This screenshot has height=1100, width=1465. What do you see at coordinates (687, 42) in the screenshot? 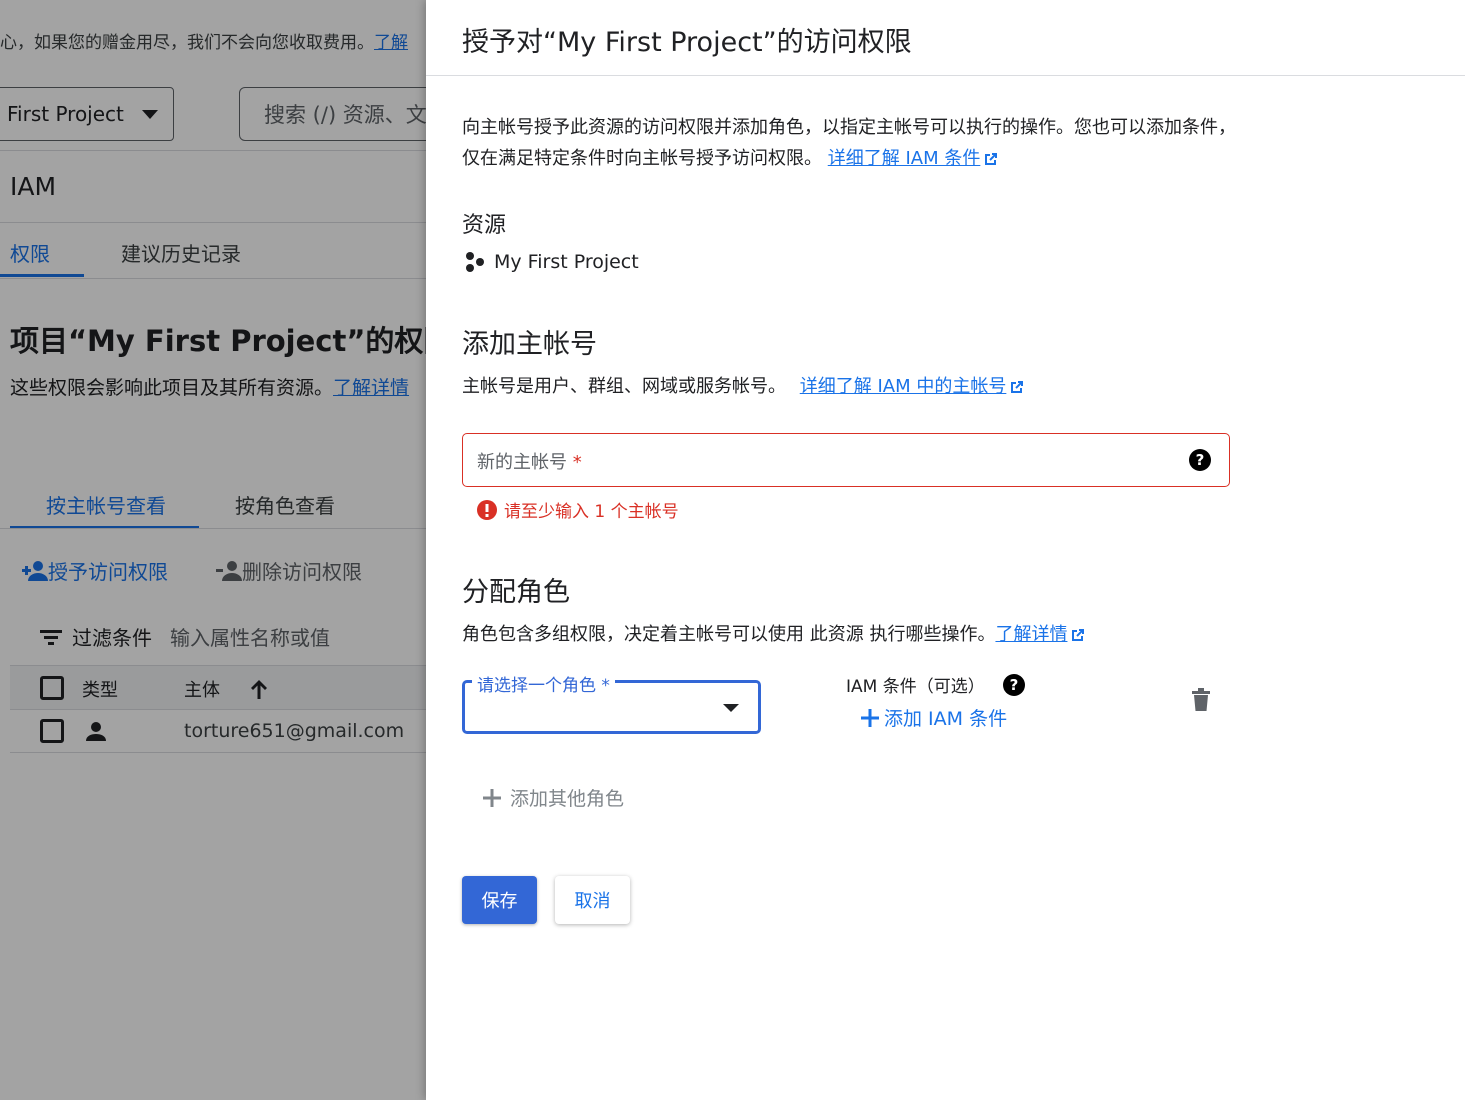
I see `panel-title: 授予对“My First Project”的访问权限` at bounding box center [687, 42].